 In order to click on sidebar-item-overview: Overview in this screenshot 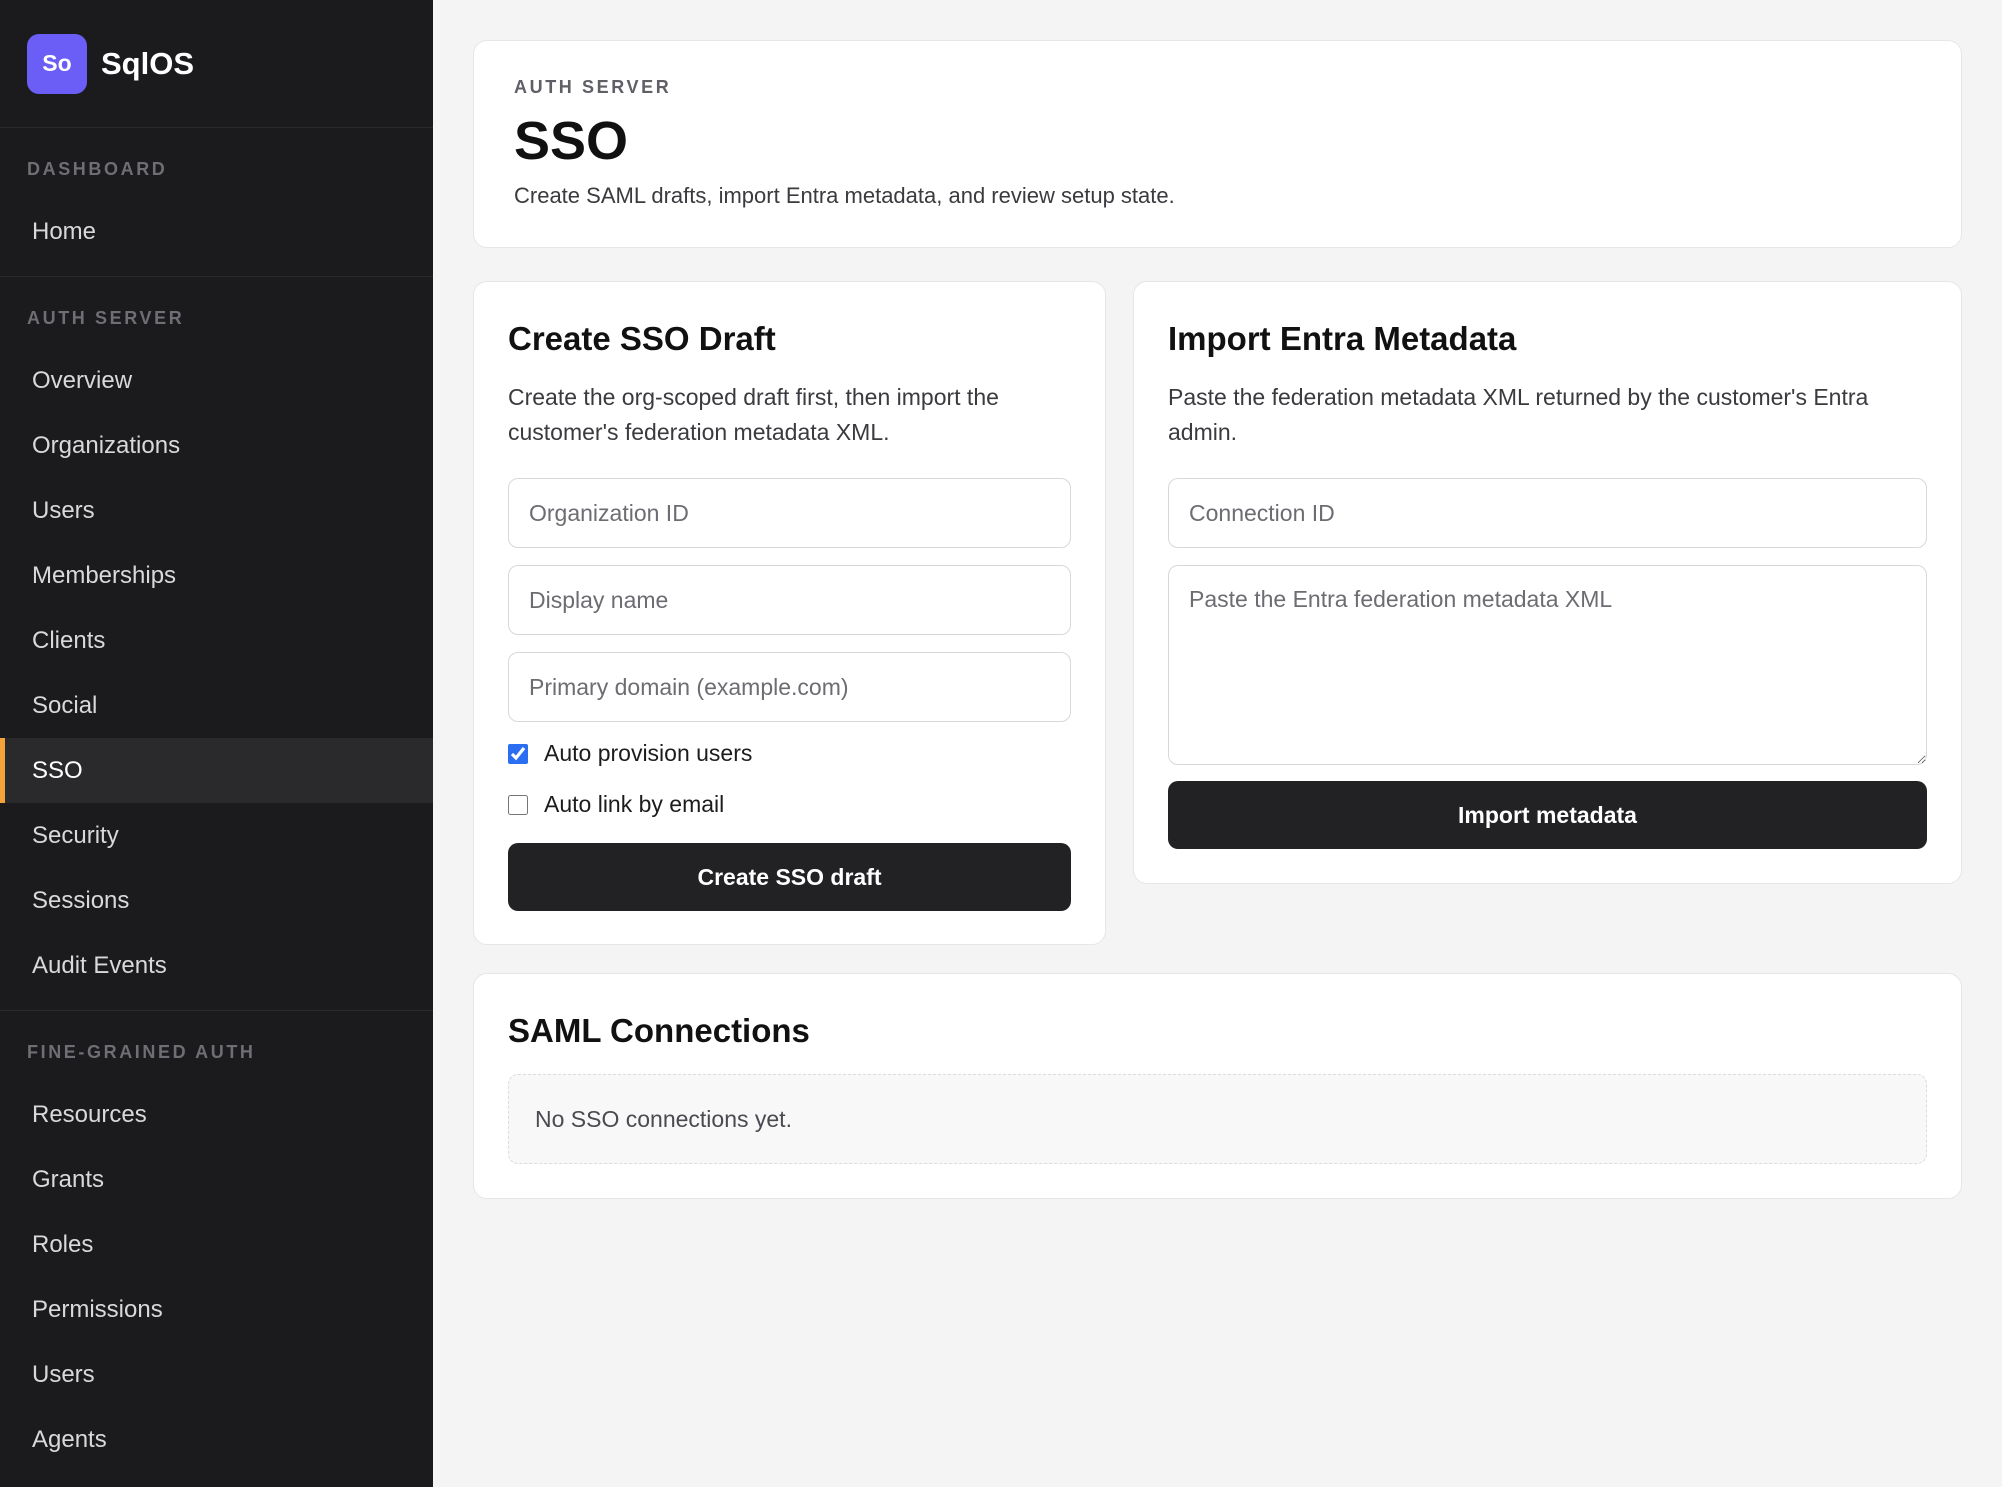, I will do `click(216, 380)`.